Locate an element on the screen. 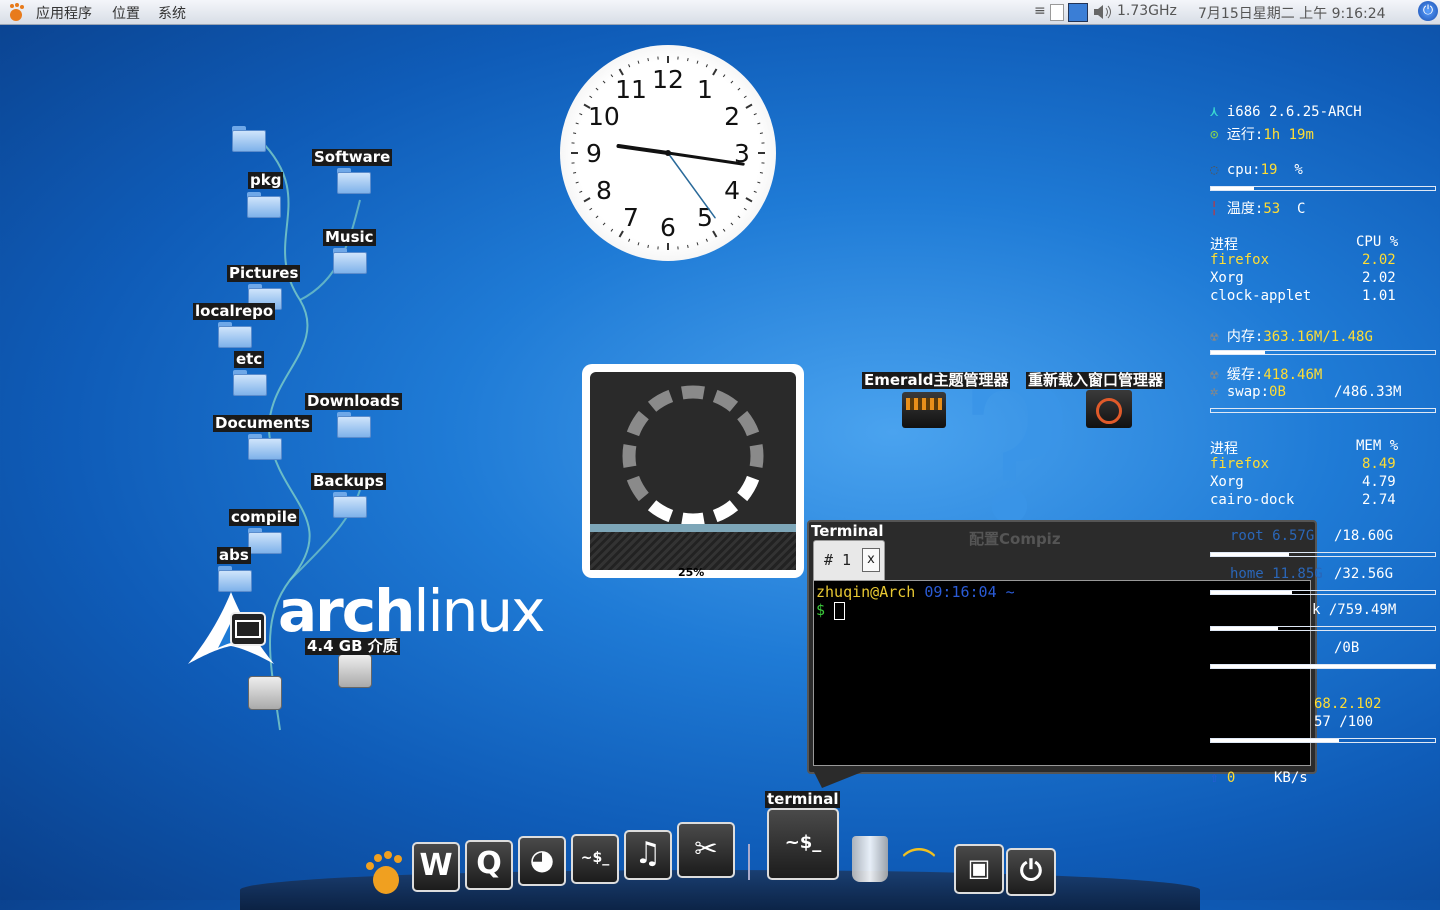  desktop-icon-label-abs: abs is located at coordinates (234, 555).